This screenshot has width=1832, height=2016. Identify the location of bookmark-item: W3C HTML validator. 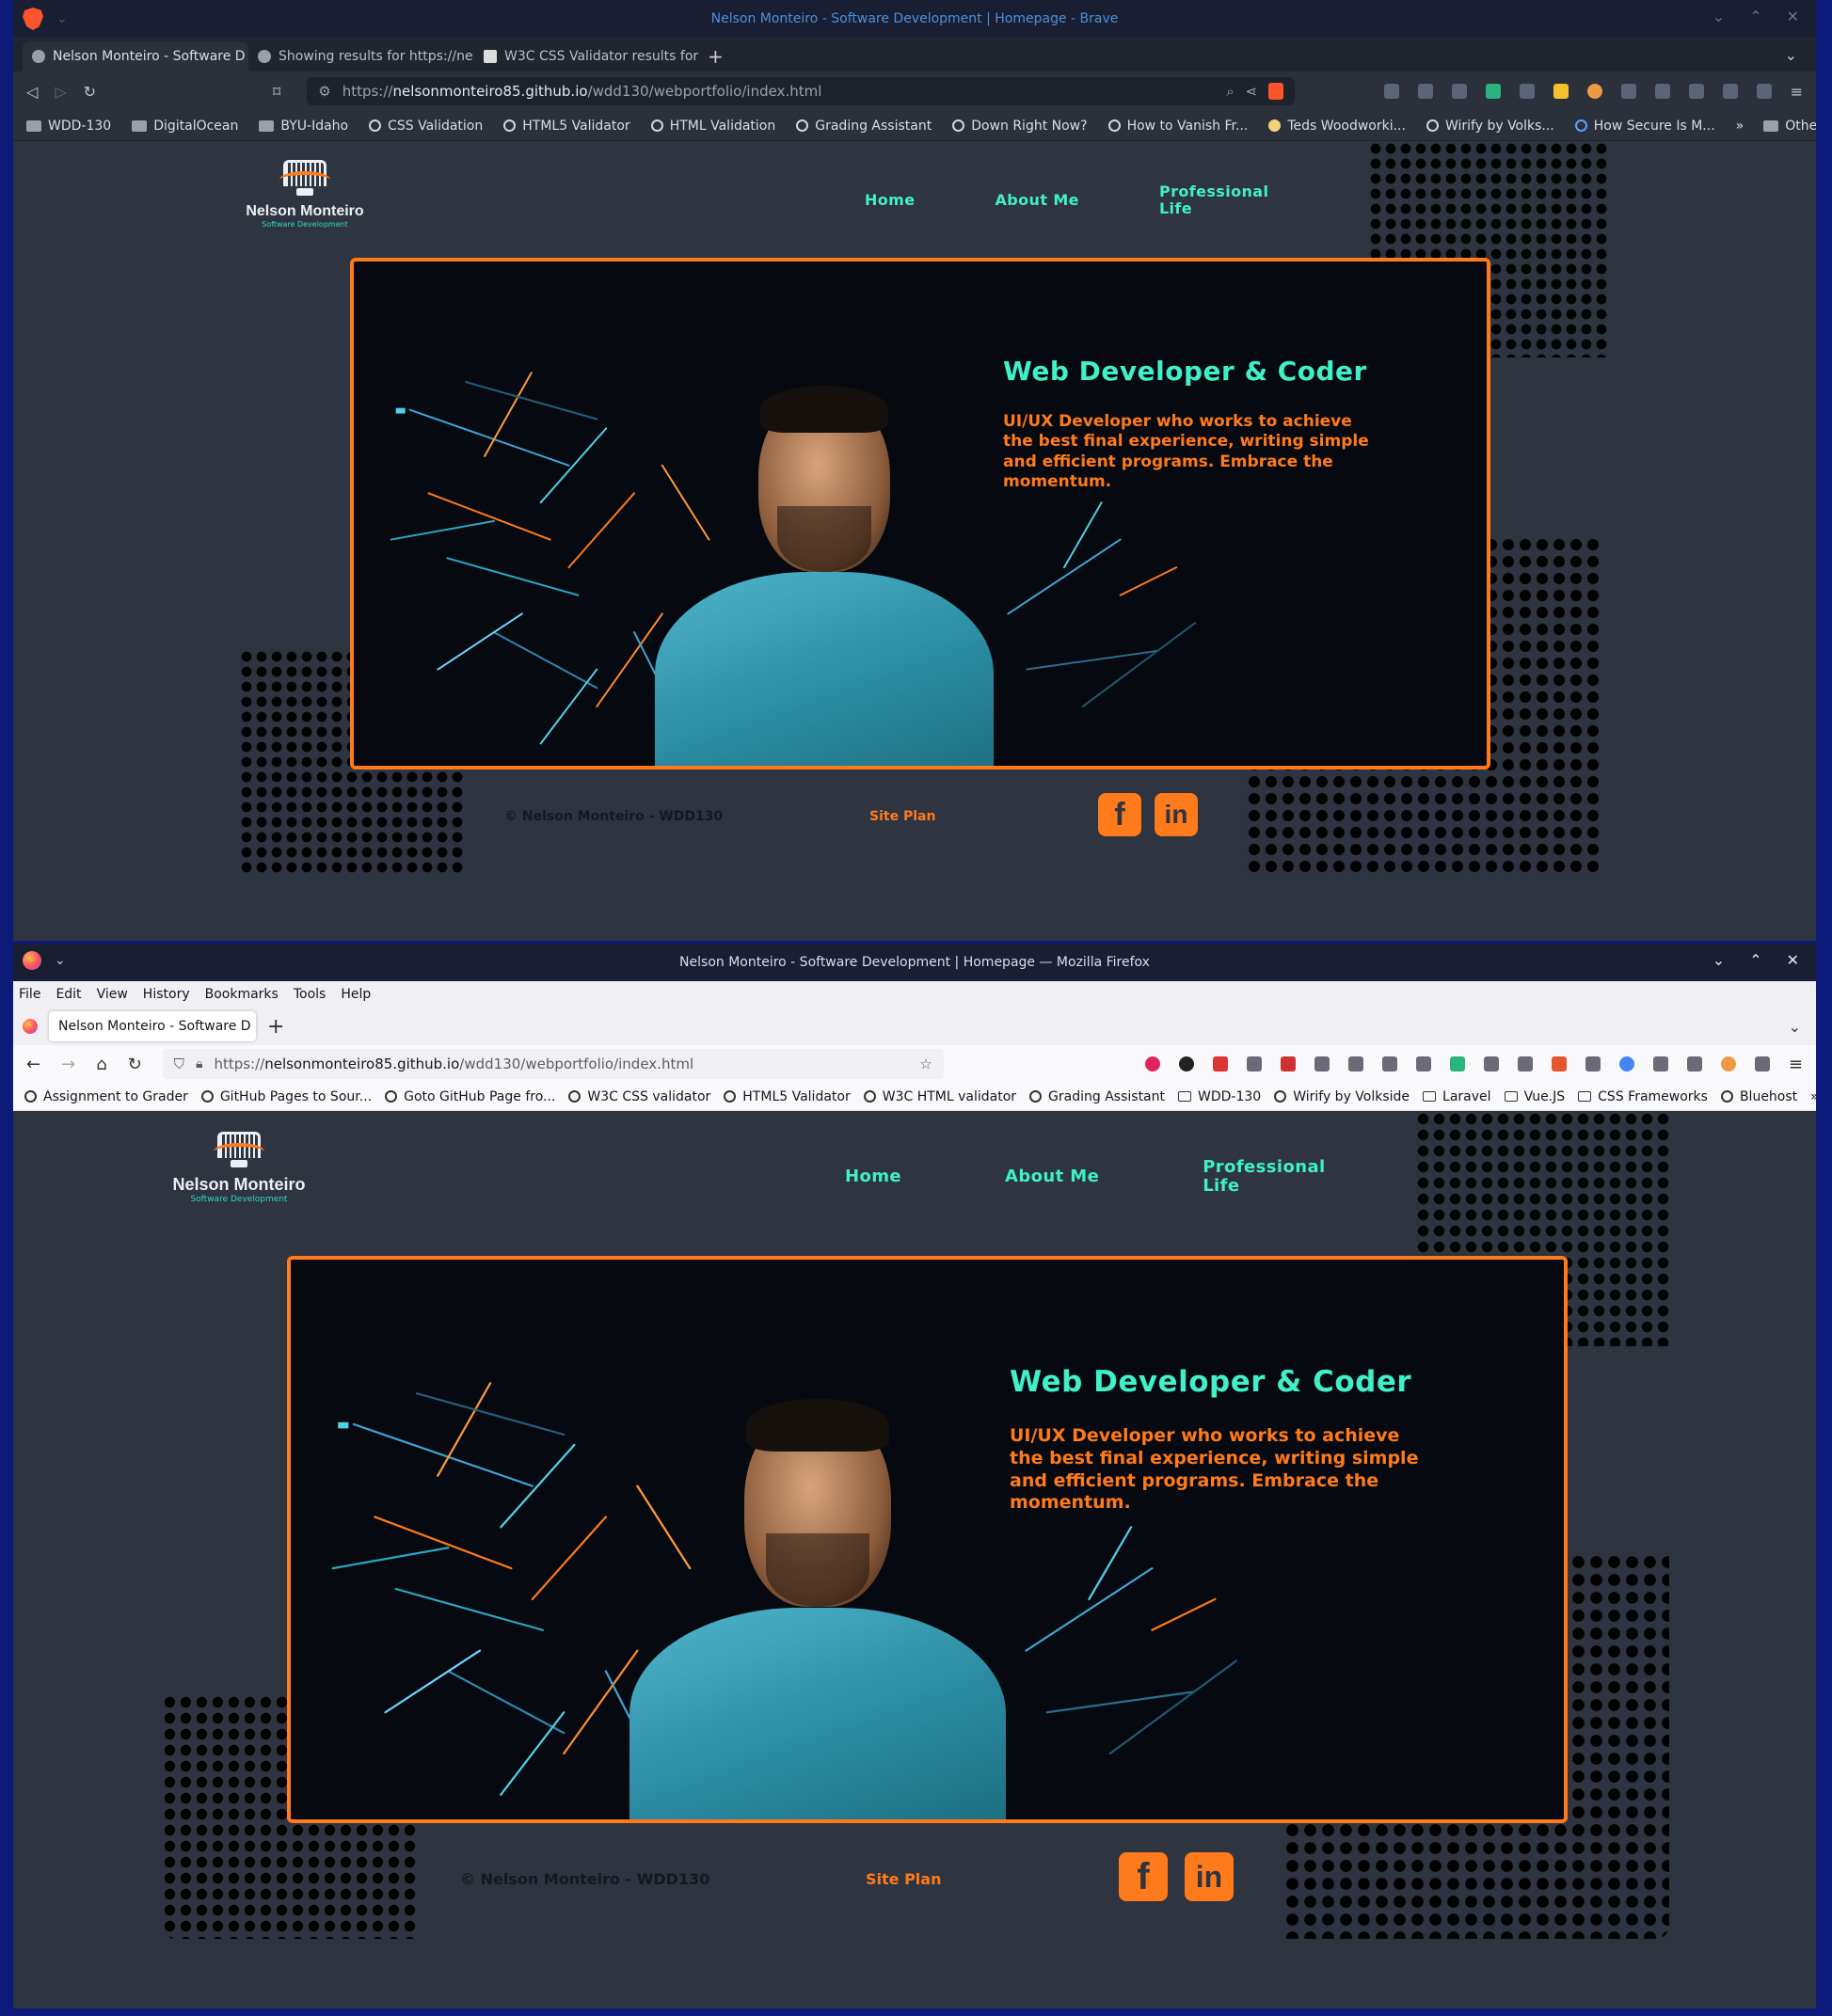
(940, 1096).